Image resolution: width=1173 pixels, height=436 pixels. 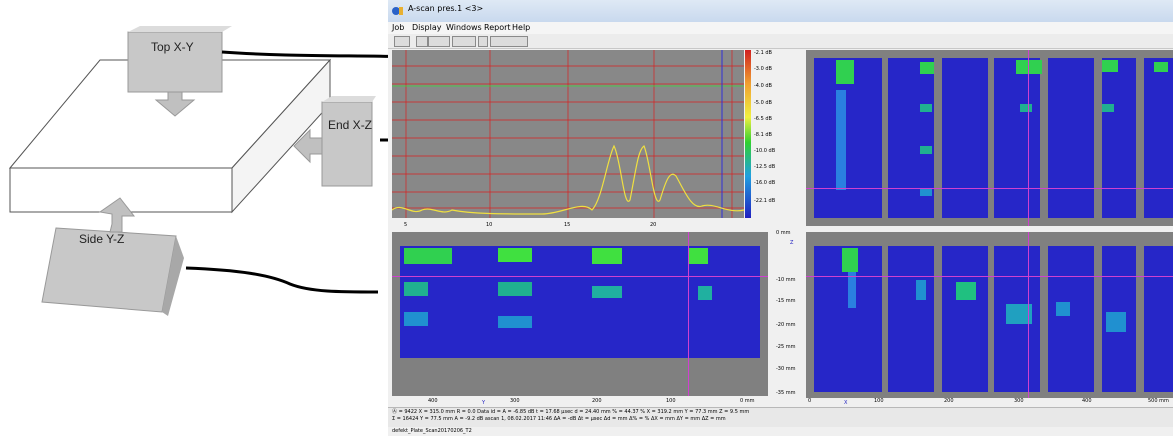 I want to click on grid-icon, so click(x=464, y=41).